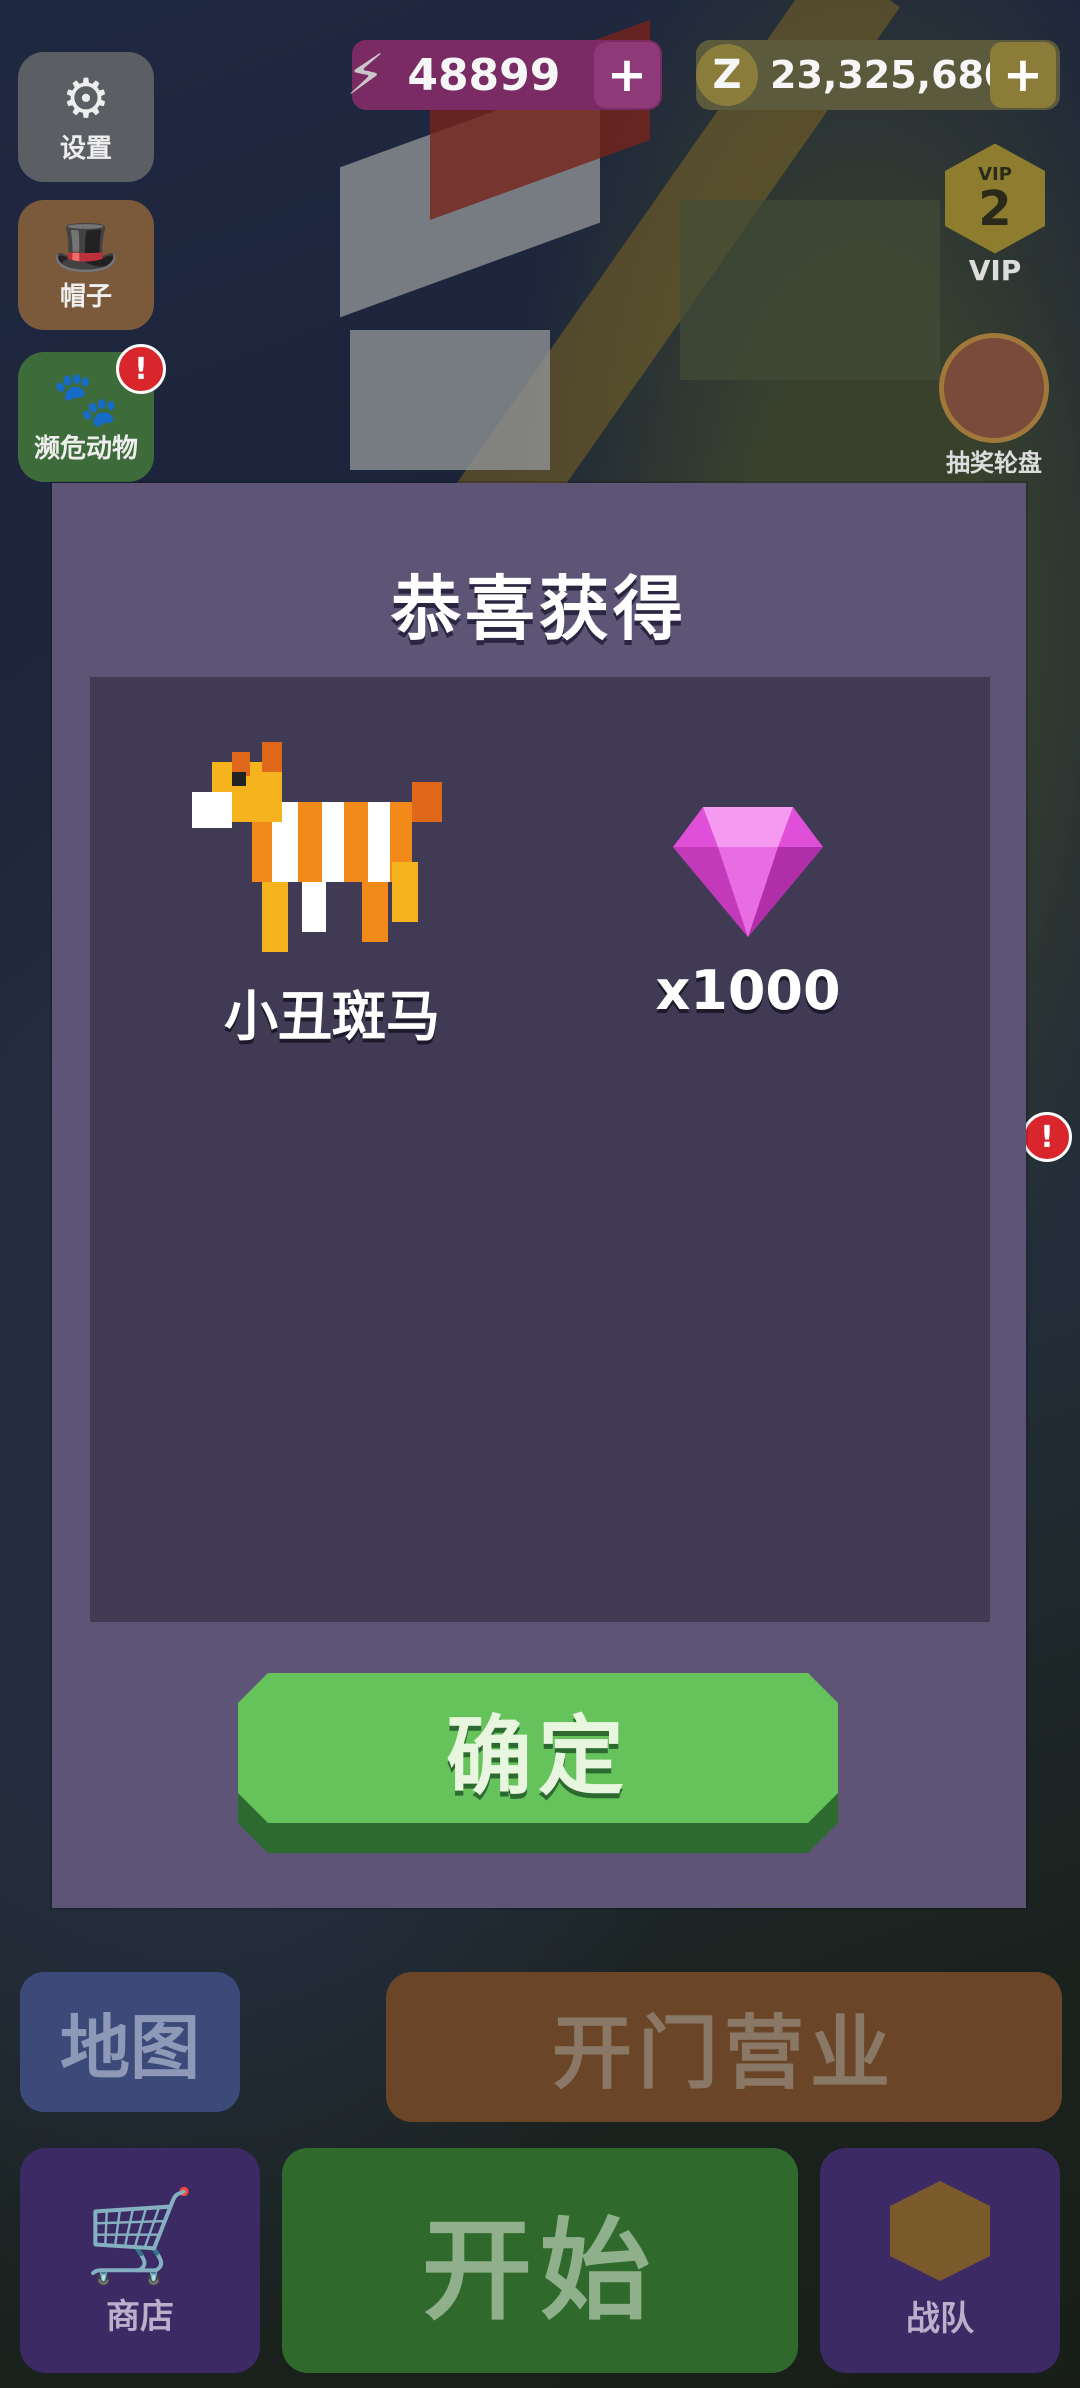 The height and width of the screenshot is (2388, 1080). I want to click on settings-label: 设置, so click(85, 148).